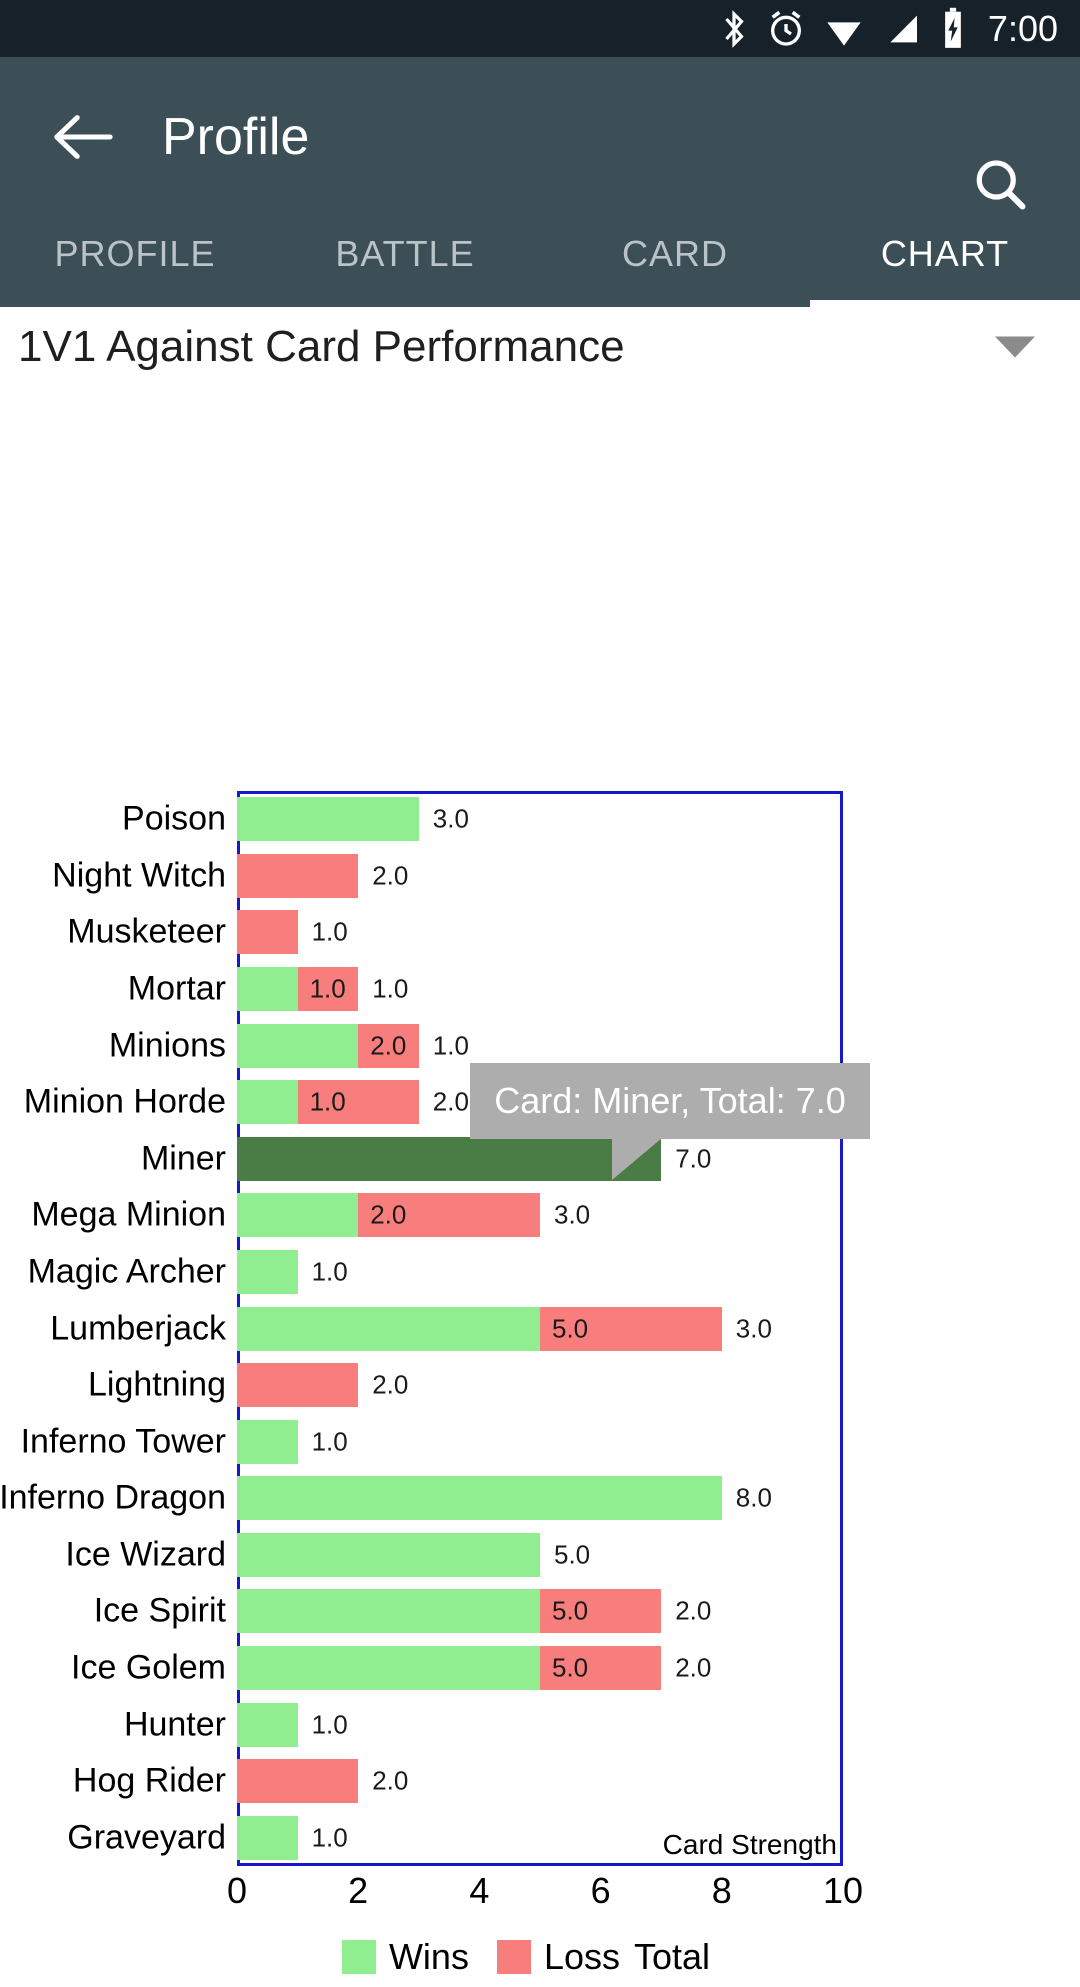 The image size is (1080, 1987). What do you see at coordinates (148, 1667) in the screenshot?
I see `bar-row-label: Ice Golem` at bounding box center [148, 1667].